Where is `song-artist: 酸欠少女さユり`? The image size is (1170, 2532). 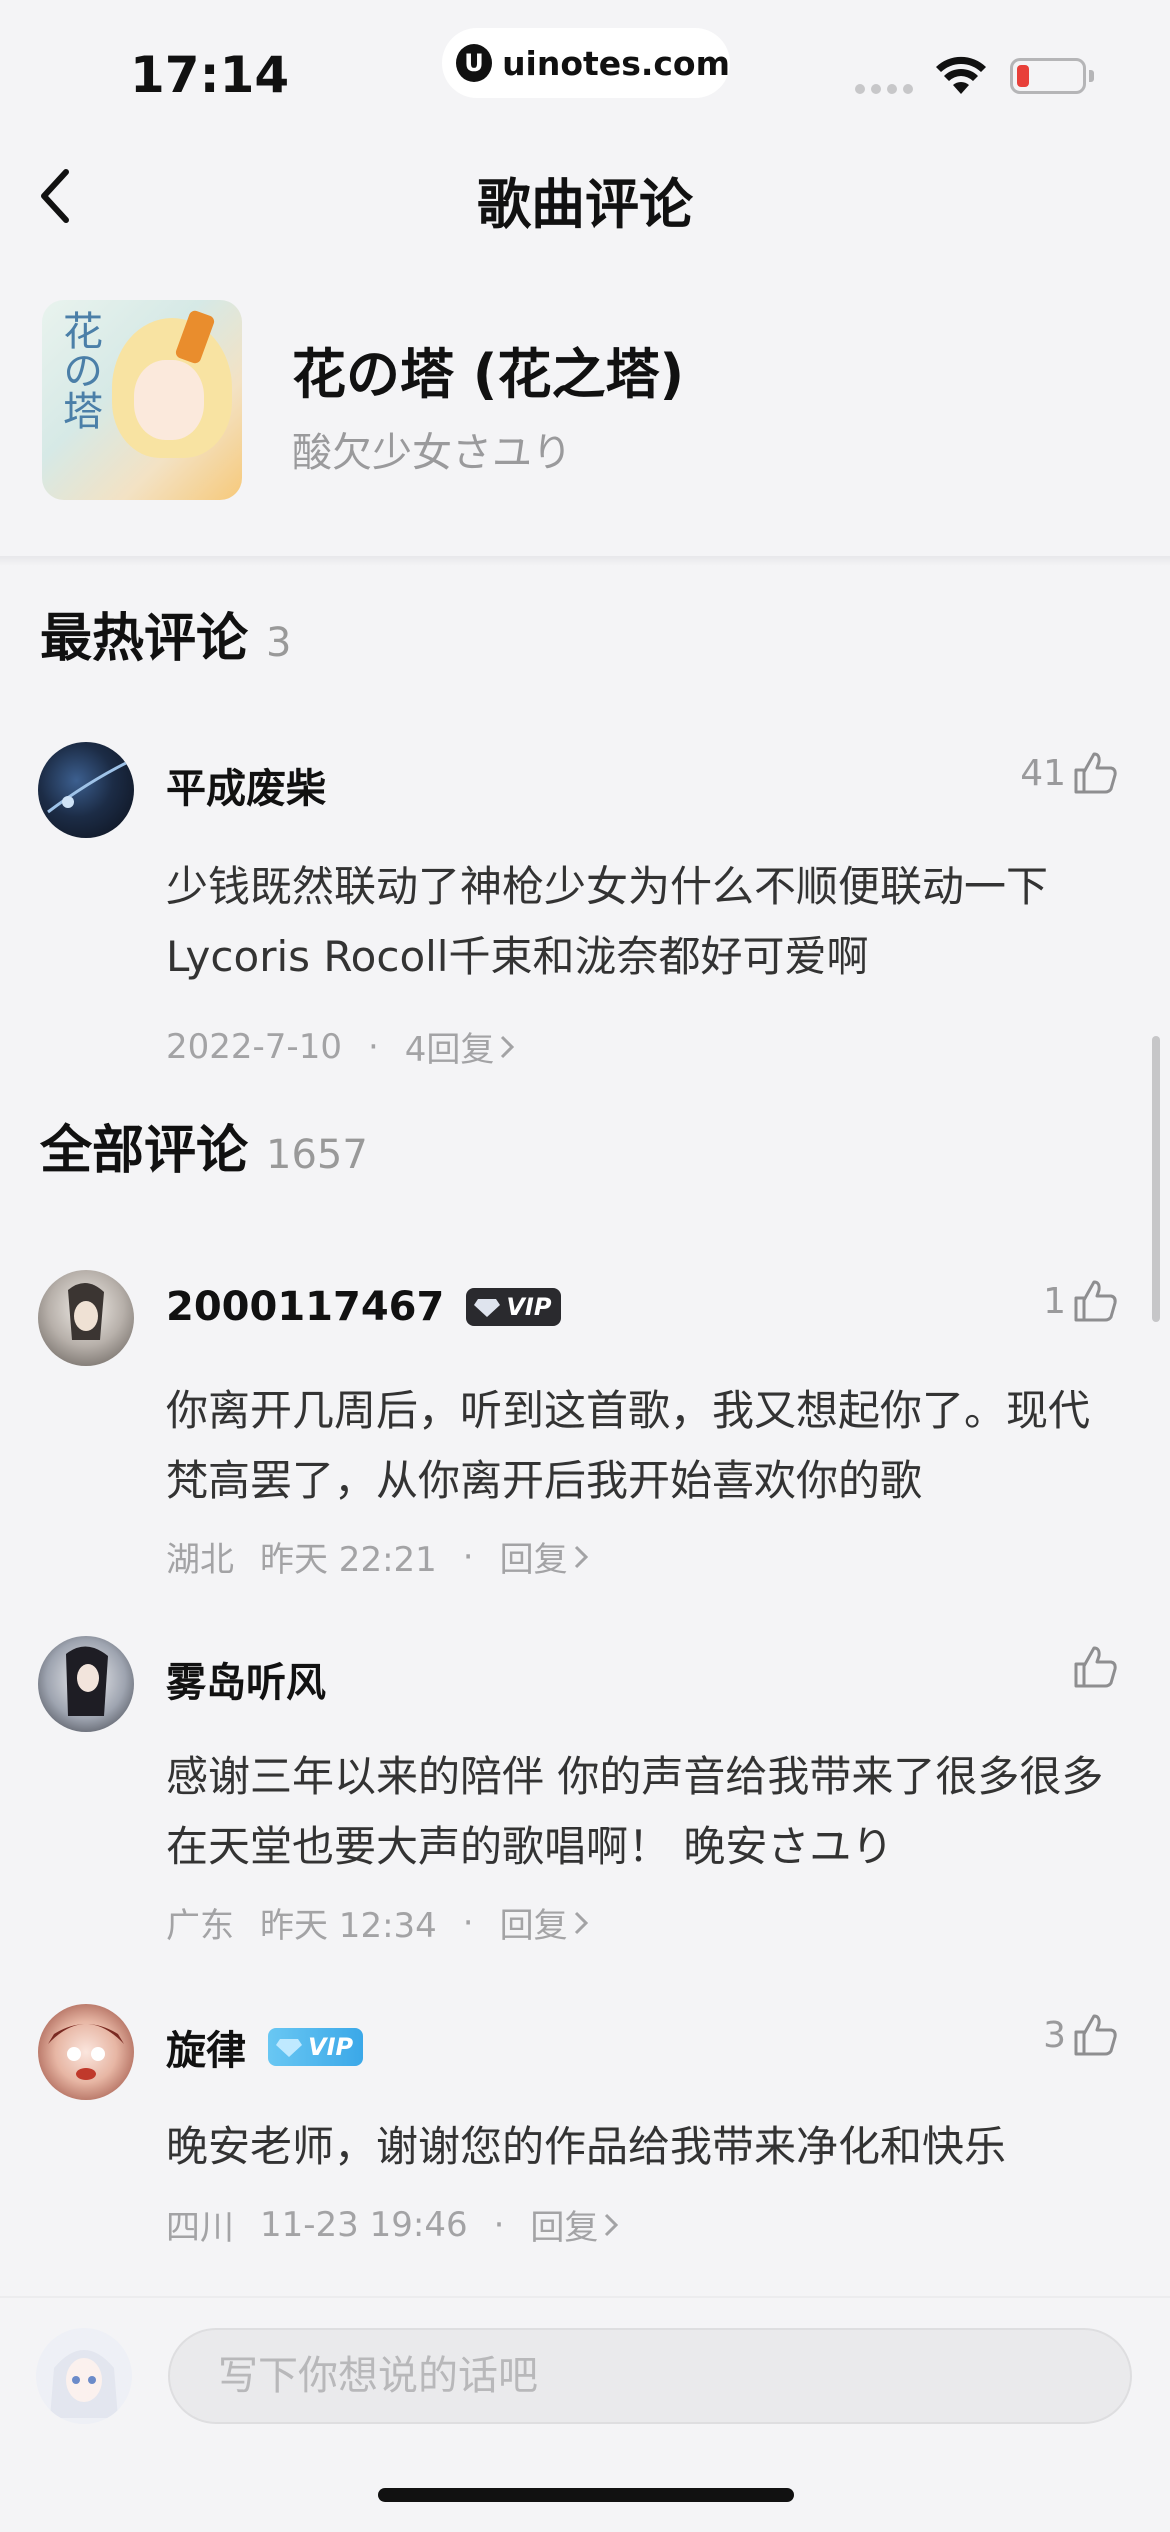 song-artist: 酸欠少女さユり is located at coordinates (432, 449).